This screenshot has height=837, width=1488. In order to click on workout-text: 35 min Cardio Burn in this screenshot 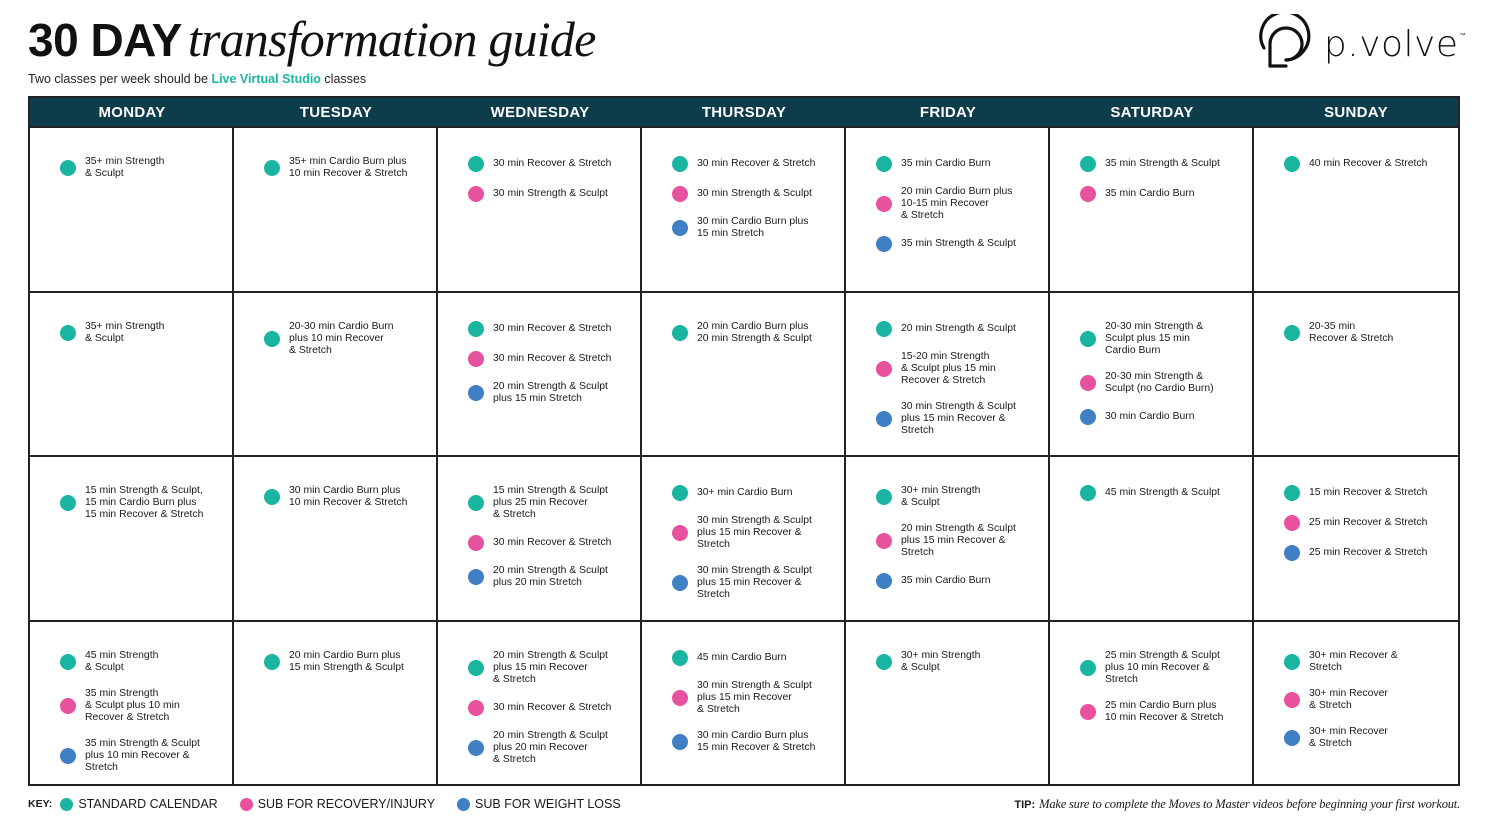, I will do `click(946, 580)`.